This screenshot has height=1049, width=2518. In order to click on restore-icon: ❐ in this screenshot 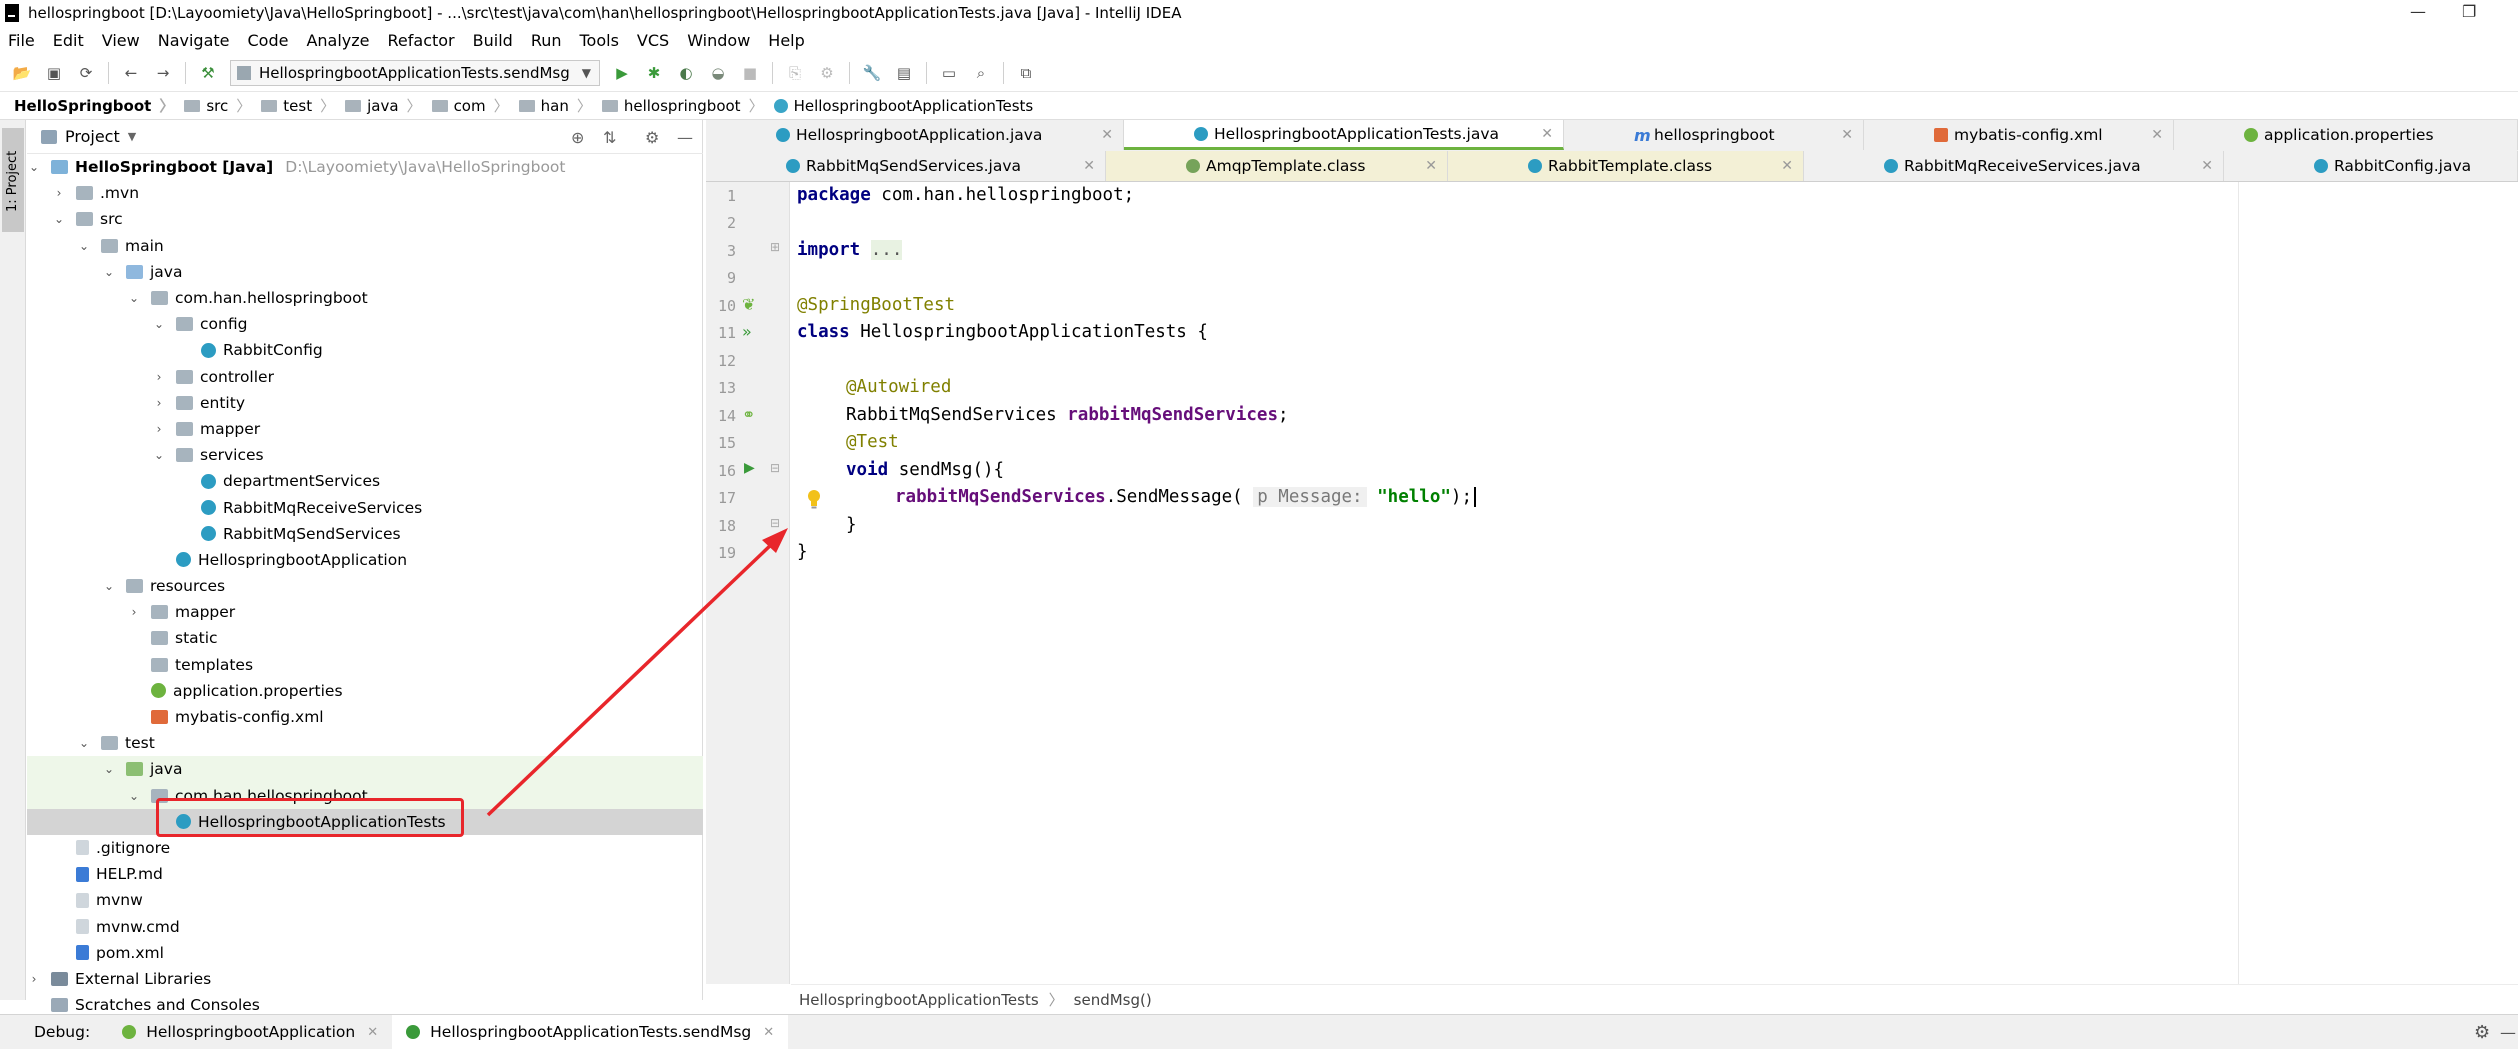, I will do `click(2469, 11)`.